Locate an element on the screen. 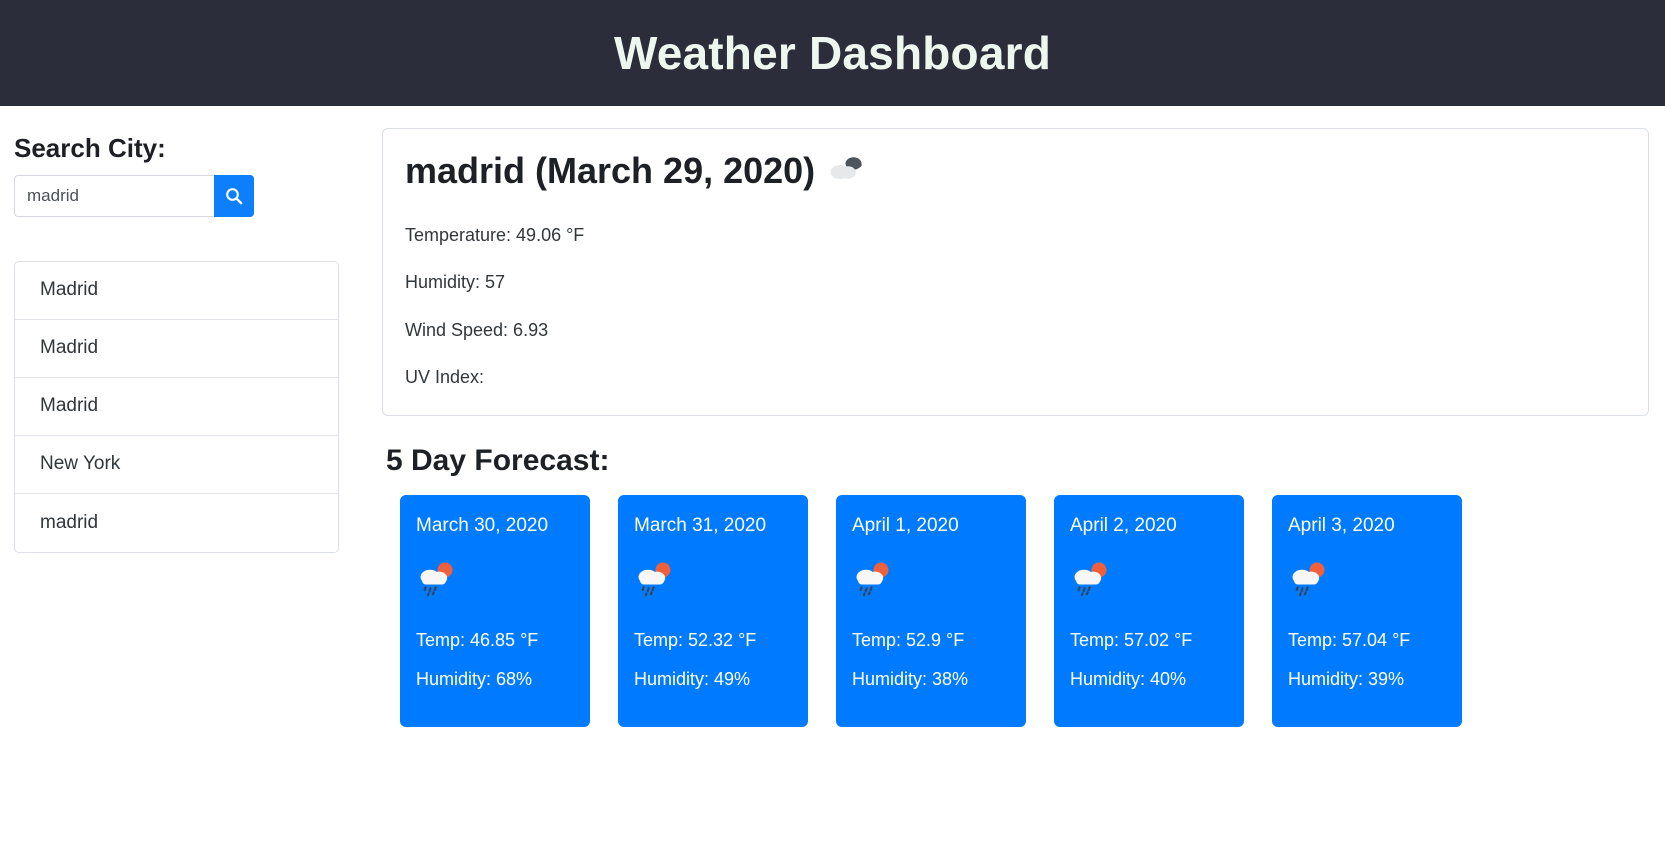 The height and width of the screenshot is (868, 1665). search-history-list: Madrid Madrid Madrid New York madrid is located at coordinates (176, 406).